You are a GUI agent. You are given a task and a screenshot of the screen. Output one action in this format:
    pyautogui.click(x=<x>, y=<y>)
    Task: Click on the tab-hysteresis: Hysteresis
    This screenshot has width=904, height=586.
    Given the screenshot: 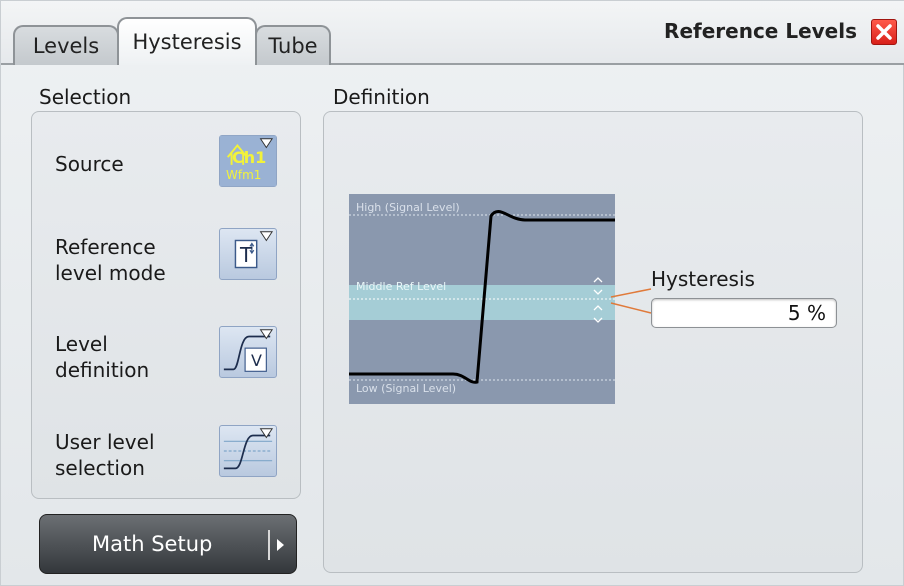 What is the action you would take?
    pyautogui.click(x=187, y=41)
    